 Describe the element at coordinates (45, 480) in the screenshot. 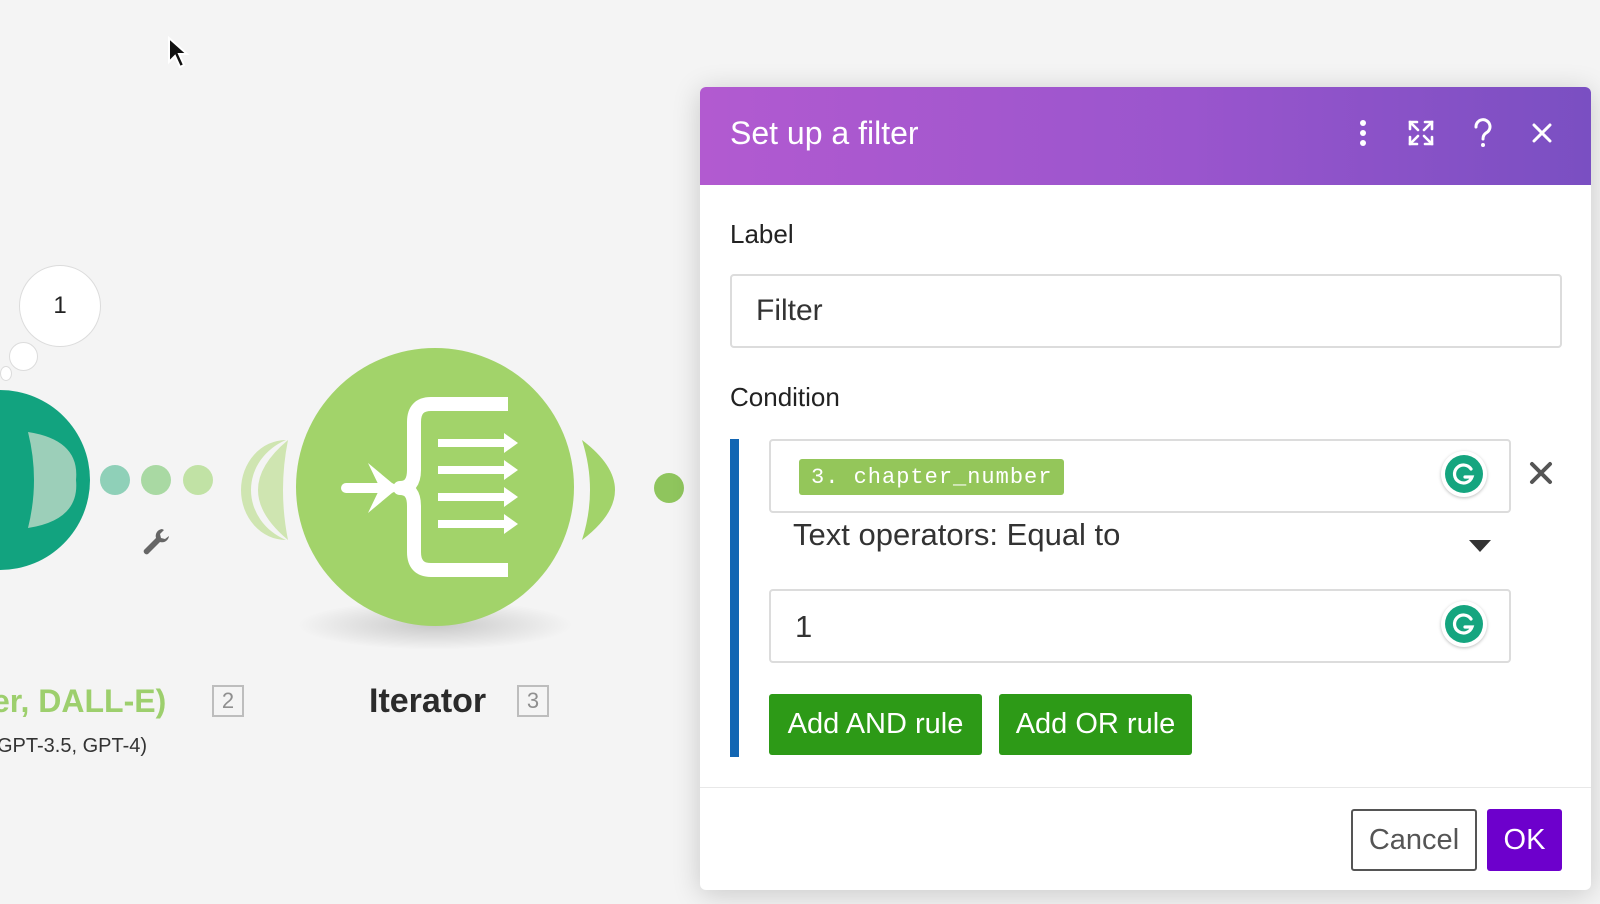

I see `openai-module-icon` at that location.